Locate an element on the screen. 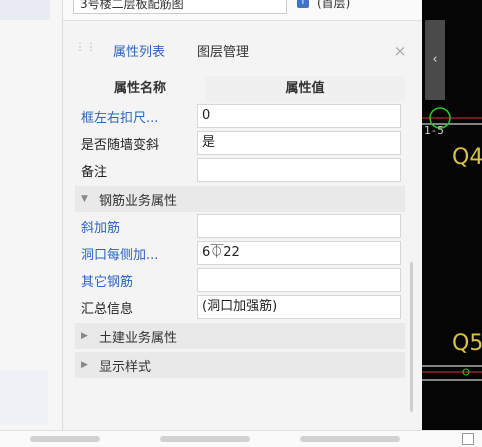  drawing-name-field: 3号楼二层板配筋图 is located at coordinates (180, 7).